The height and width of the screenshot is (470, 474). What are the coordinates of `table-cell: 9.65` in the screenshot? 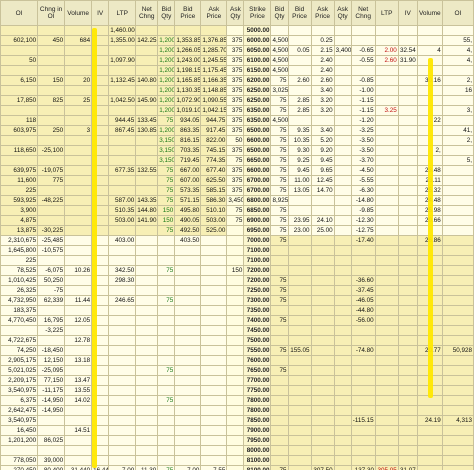 It's located at (322, 170).